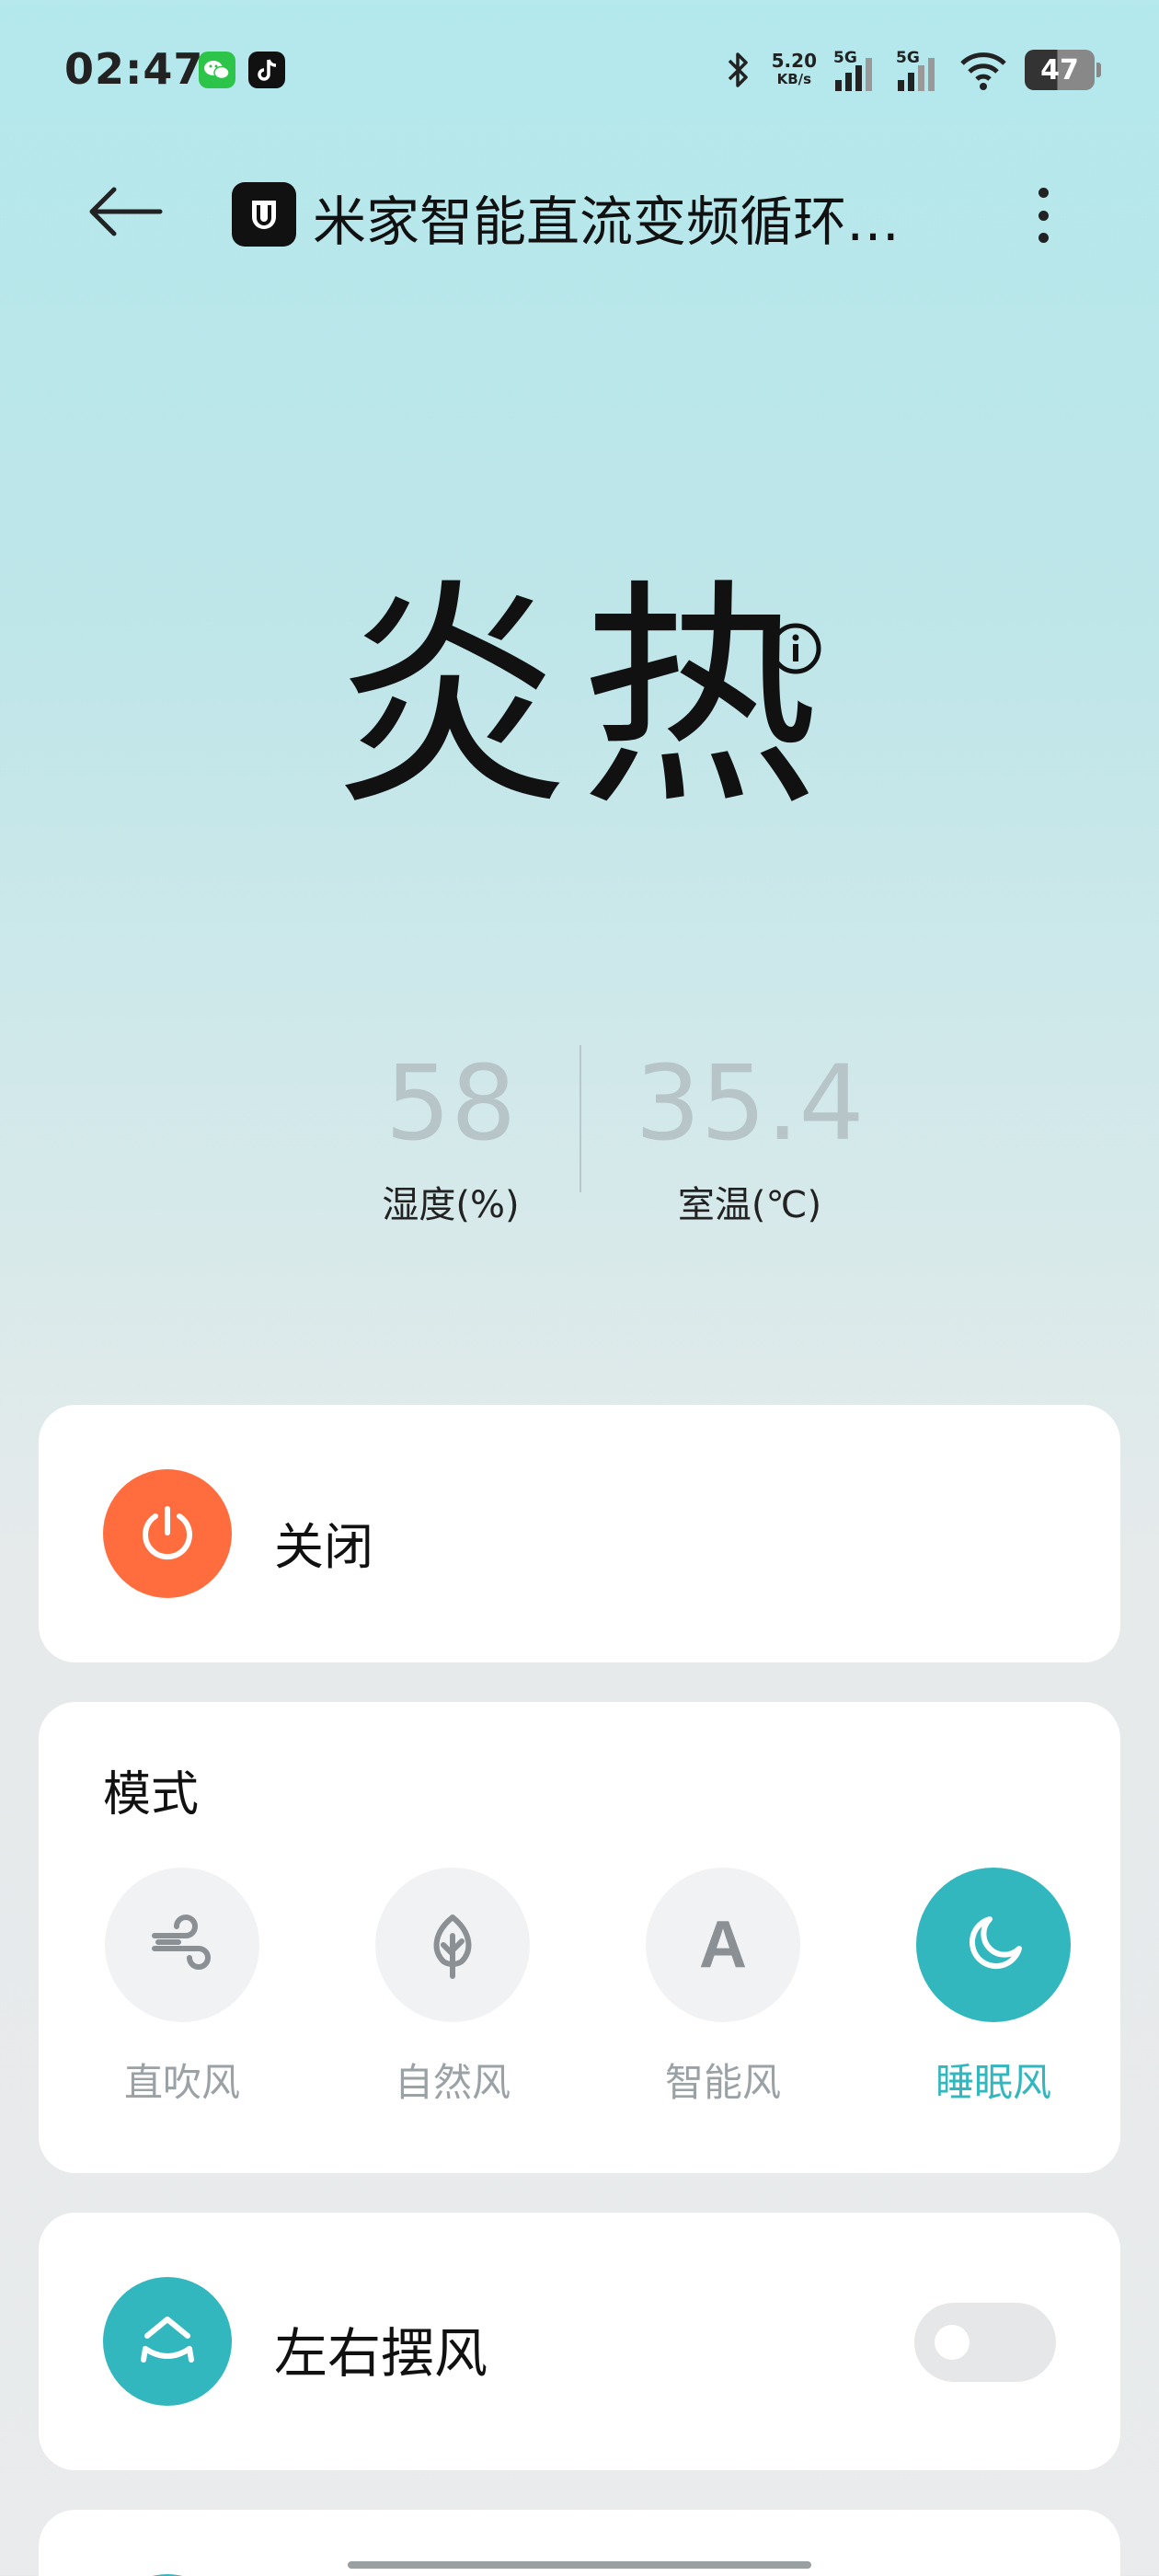 Image resolution: width=1159 pixels, height=2576 pixels. What do you see at coordinates (749, 1205) in the screenshot?
I see `temperature-label: 室温(℃)` at bounding box center [749, 1205].